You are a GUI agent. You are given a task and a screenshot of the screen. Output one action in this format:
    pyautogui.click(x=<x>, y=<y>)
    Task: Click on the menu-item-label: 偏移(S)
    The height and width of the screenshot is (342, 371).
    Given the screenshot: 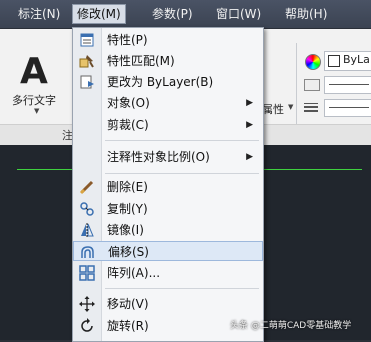 What is the action you would take?
    pyautogui.click(x=128, y=252)
    